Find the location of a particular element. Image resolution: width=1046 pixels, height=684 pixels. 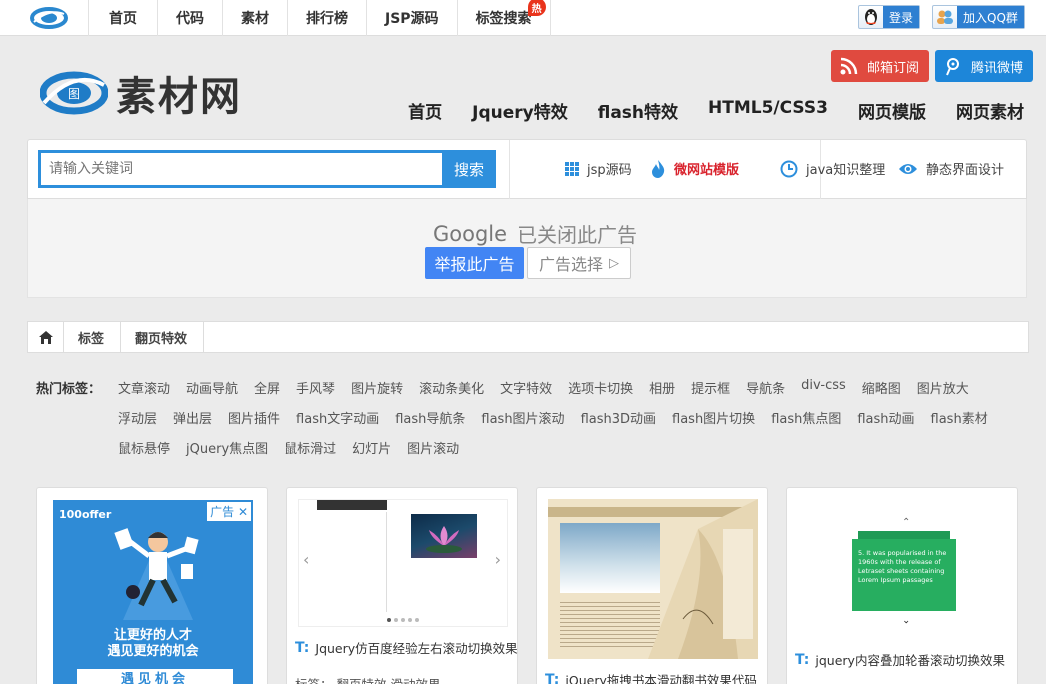

tag-link: 图片滚动 is located at coordinates (433, 447).